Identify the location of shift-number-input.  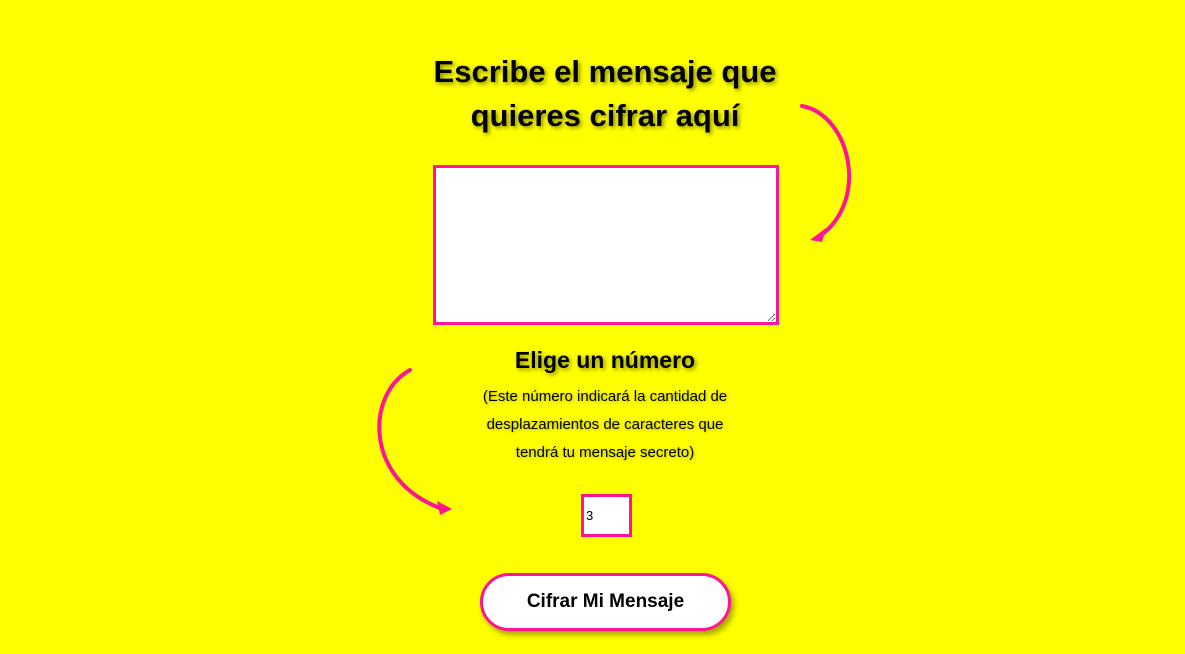
(606, 515).